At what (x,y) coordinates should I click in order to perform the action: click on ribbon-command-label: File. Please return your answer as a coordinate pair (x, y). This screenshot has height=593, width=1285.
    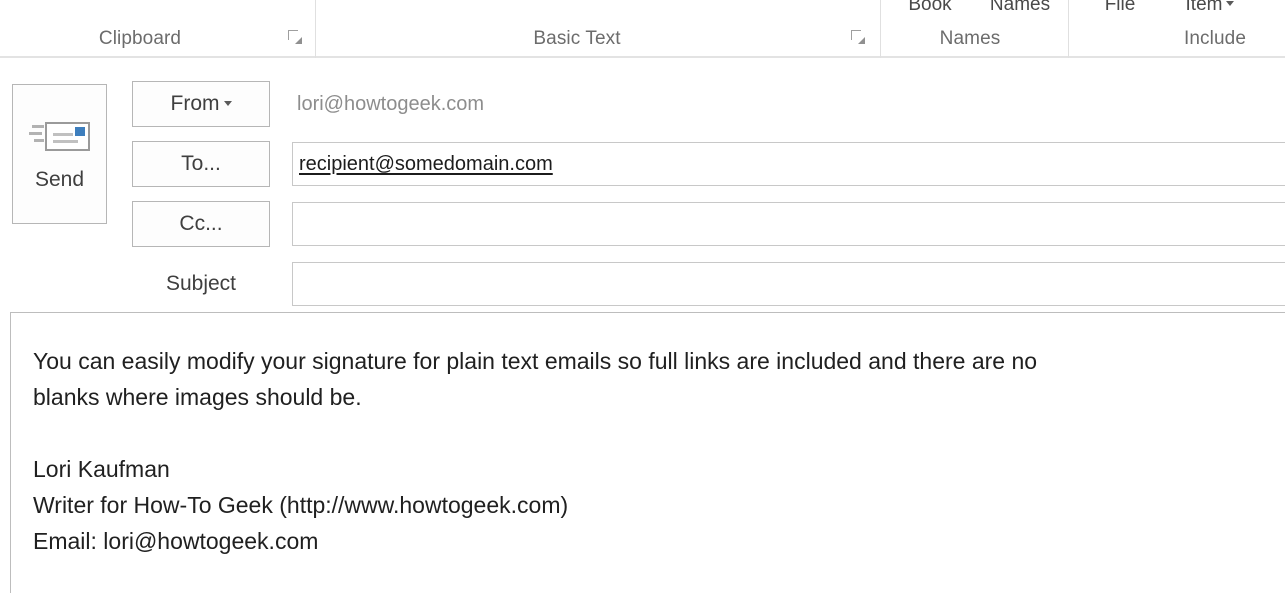
    Looking at the image, I should click on (1120, 7).